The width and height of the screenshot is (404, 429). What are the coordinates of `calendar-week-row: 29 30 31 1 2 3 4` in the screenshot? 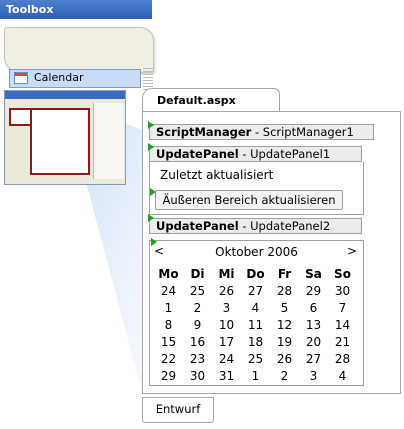 It's located at (255, 375).